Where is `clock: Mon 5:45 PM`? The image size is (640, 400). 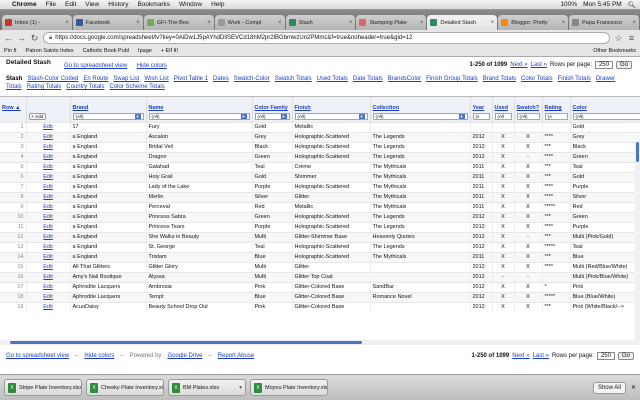
clock: Mon 5:45 PM is located at coordinates (602, 4).